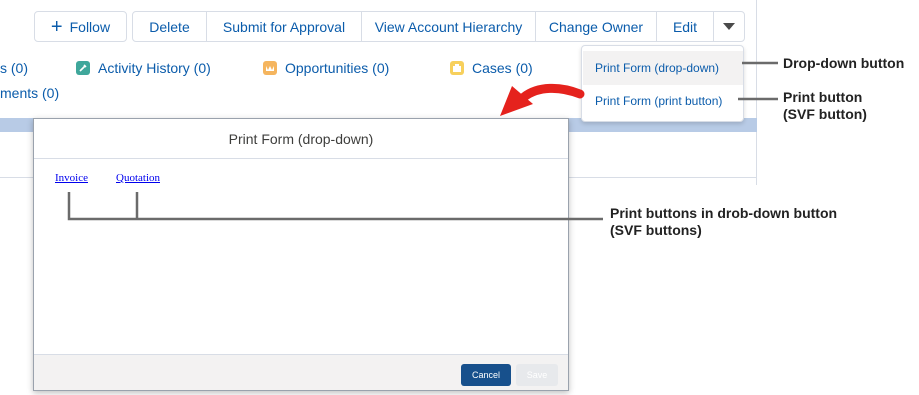 The image size is (919, 395). Describe the element at coordinates (552, 92) in the screenshot. I see `red-curved-arrow` at that location.